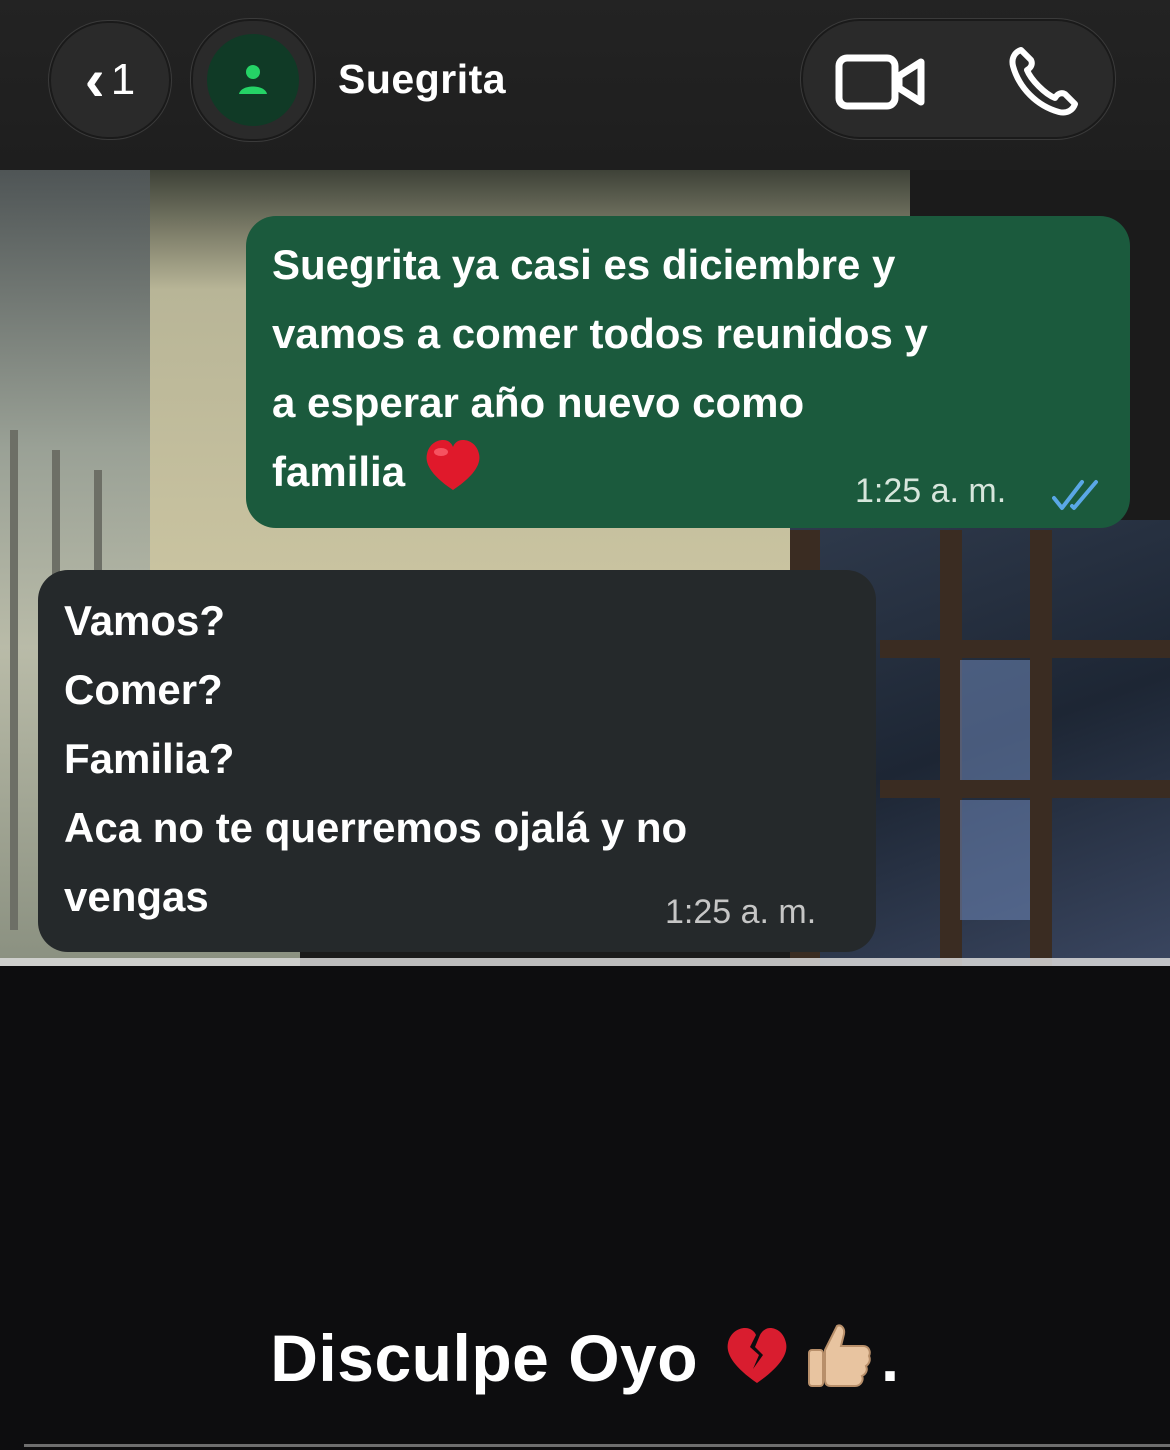 Image resolution: width=1170 pixels, height=1450 pixels. What do you see at coordinates (600, 333) in the screenshot?
I see `message-line: vamos a comer todos reunidos y` at bounding box center [600, 333].